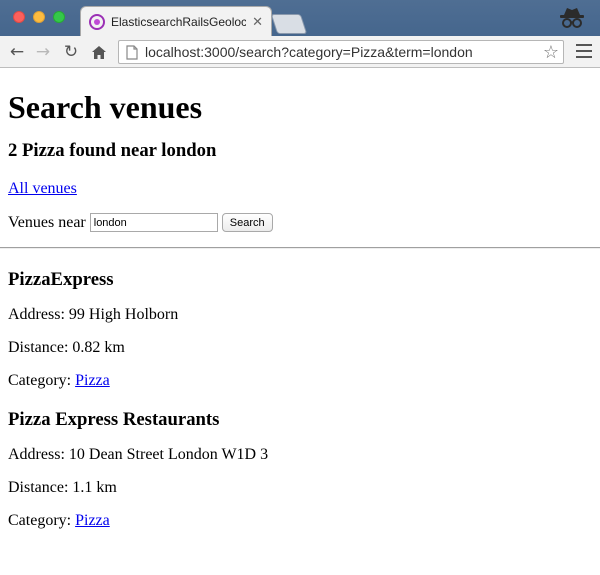 The height and width of the screenshot is (575, 600). I want to click on incognito-icon, so click(572, 18).